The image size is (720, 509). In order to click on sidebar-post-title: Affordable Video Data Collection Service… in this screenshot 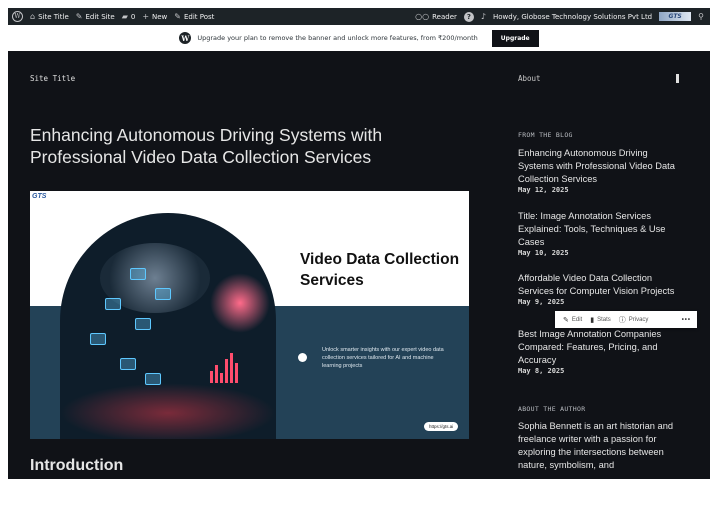, I will do `click(598, 285)`.